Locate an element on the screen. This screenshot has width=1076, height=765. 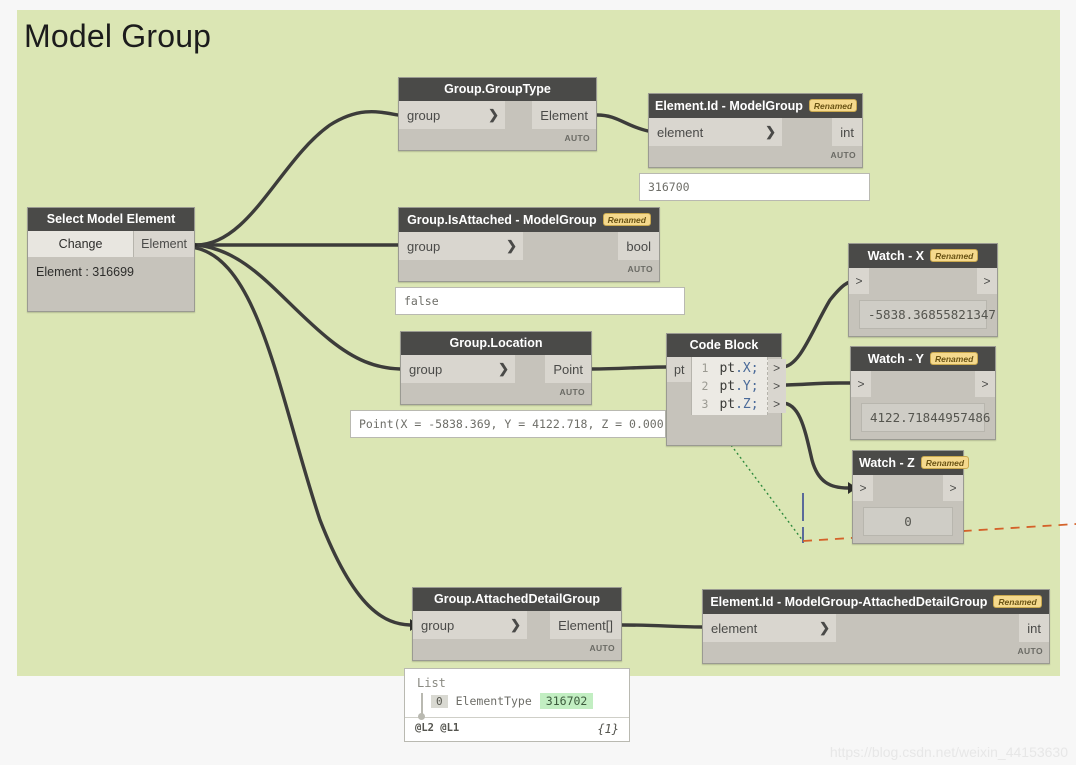
node-watch-y: Watch - Y Renamed > > 4122.71844957486 is located at coordinates (923, 393).